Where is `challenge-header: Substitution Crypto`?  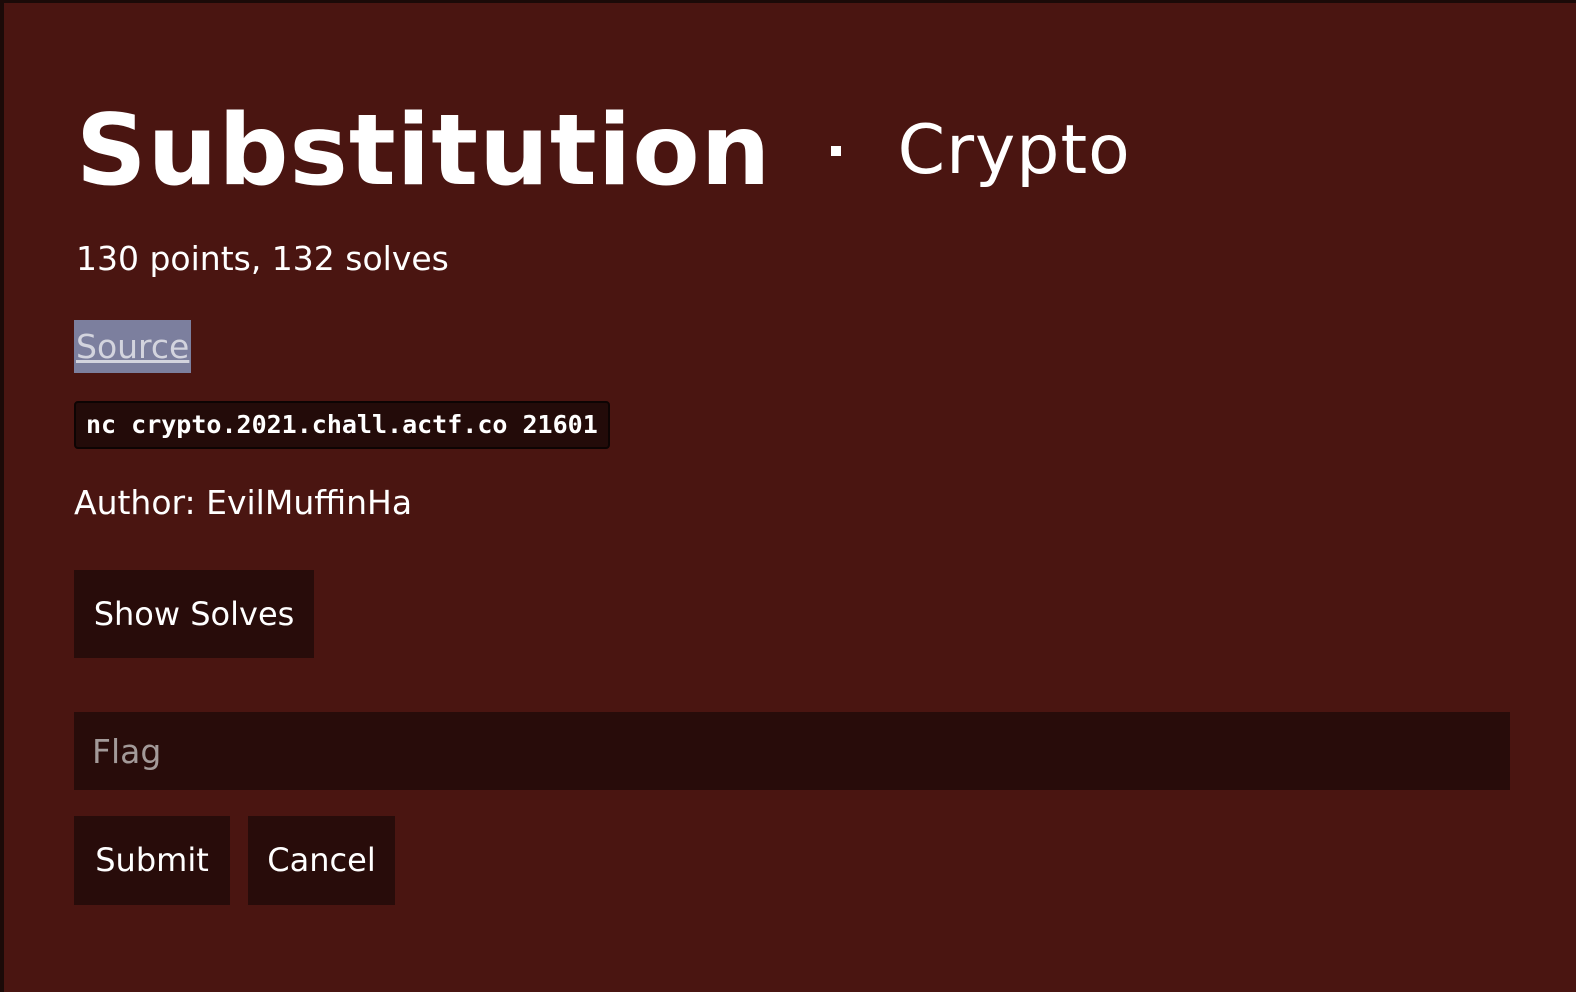
challenge-header: Substitution Crypto is located at coordinates (603, 151).